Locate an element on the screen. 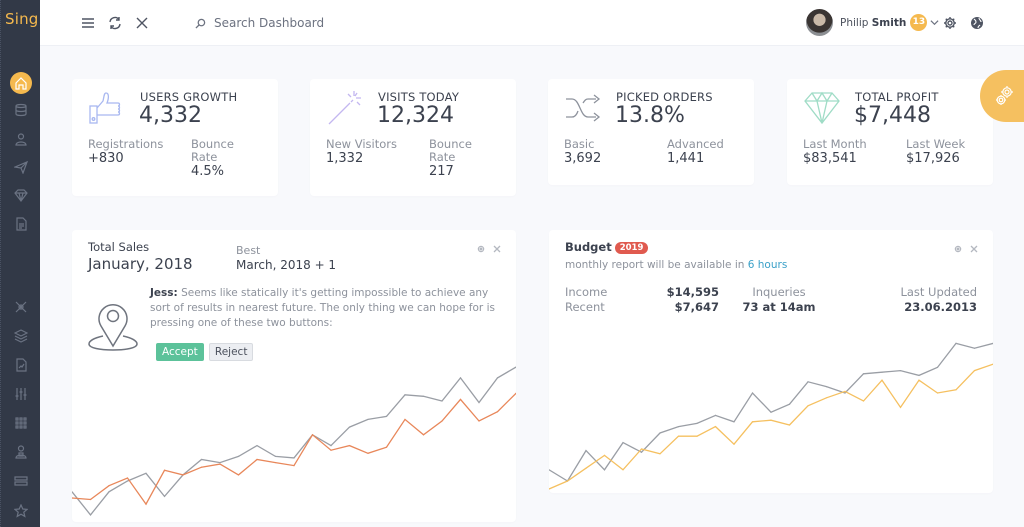 This screenshot has height=527, width=1024. sales-chart is located at coordinates (294, 441).